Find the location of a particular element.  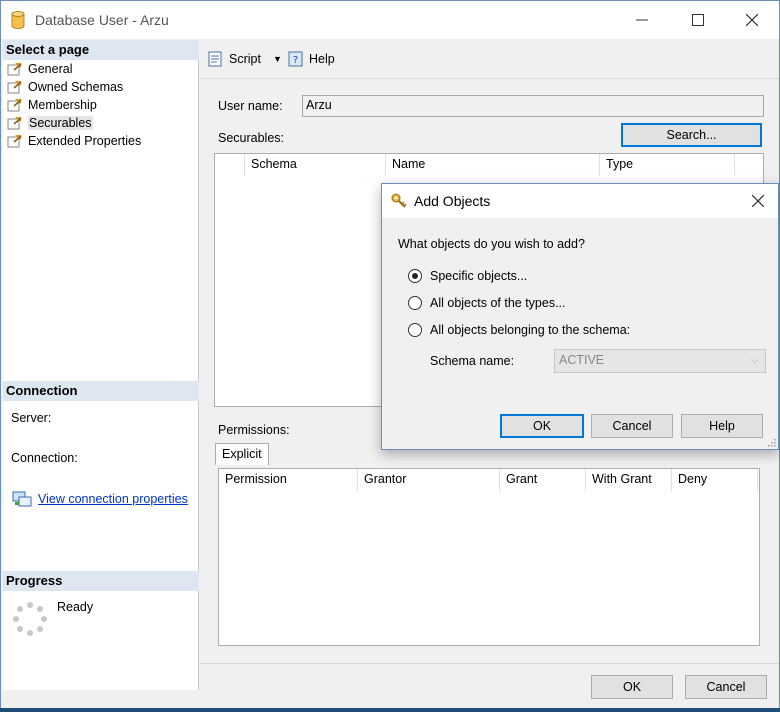

page-item-general: General is located at coordinates (39, 69).